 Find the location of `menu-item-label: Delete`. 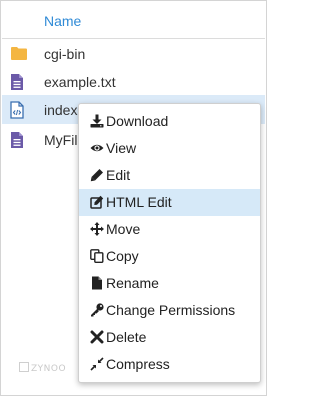

menu-item-label: Delete is located at coordinates (126, 337).